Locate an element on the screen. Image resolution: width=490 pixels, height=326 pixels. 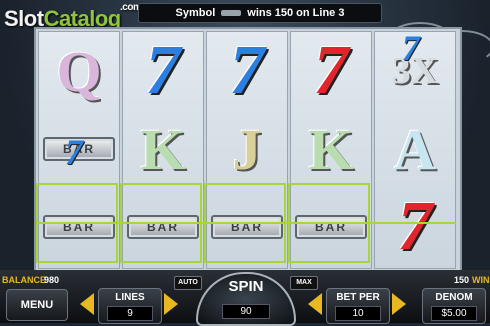
denom-button: DENOM $5.00 is located at coordinates (454, 306).